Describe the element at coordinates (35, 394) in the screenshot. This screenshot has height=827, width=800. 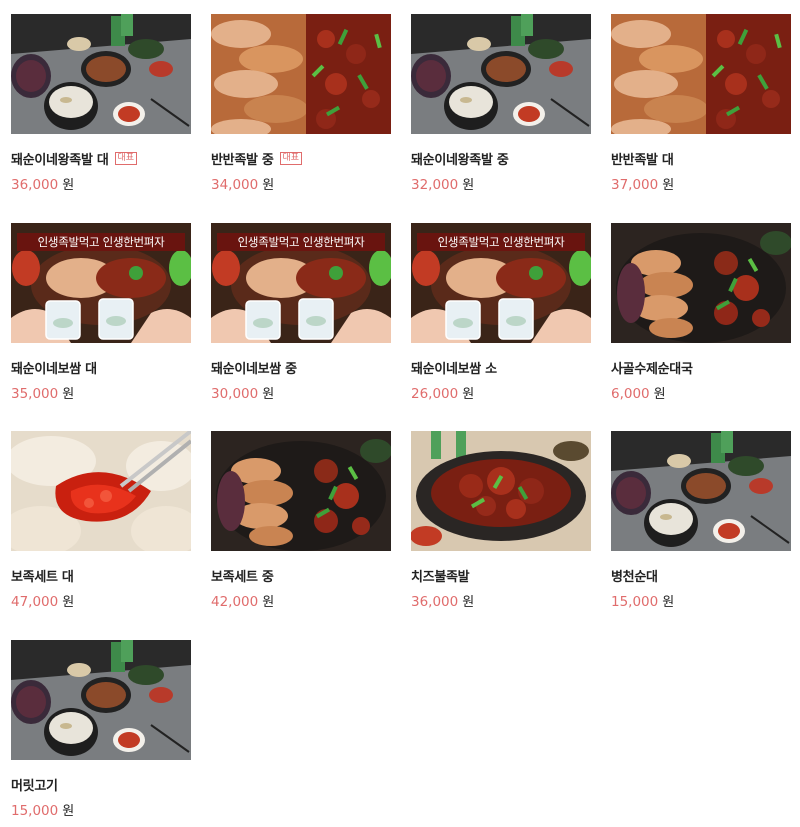
I see `product-price: 35,000` at that location.